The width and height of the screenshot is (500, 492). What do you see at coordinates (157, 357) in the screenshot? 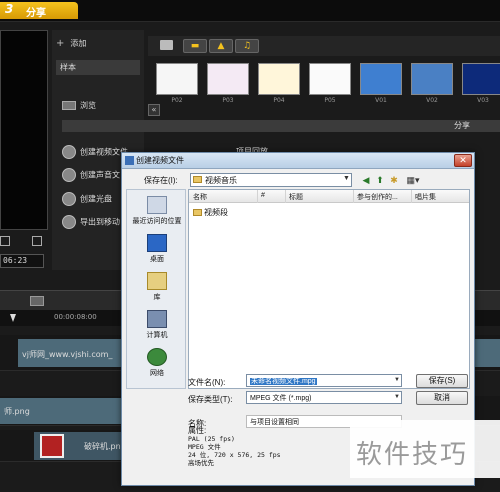
I see `network-icon` at bounding box center [157, 357].